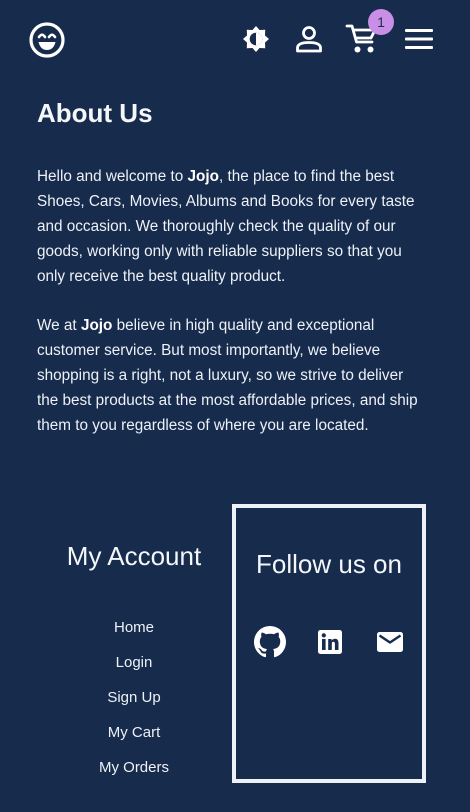 This screenshot has height=812, width=470. I want to click on top-bar: 1, so click(235, 40).